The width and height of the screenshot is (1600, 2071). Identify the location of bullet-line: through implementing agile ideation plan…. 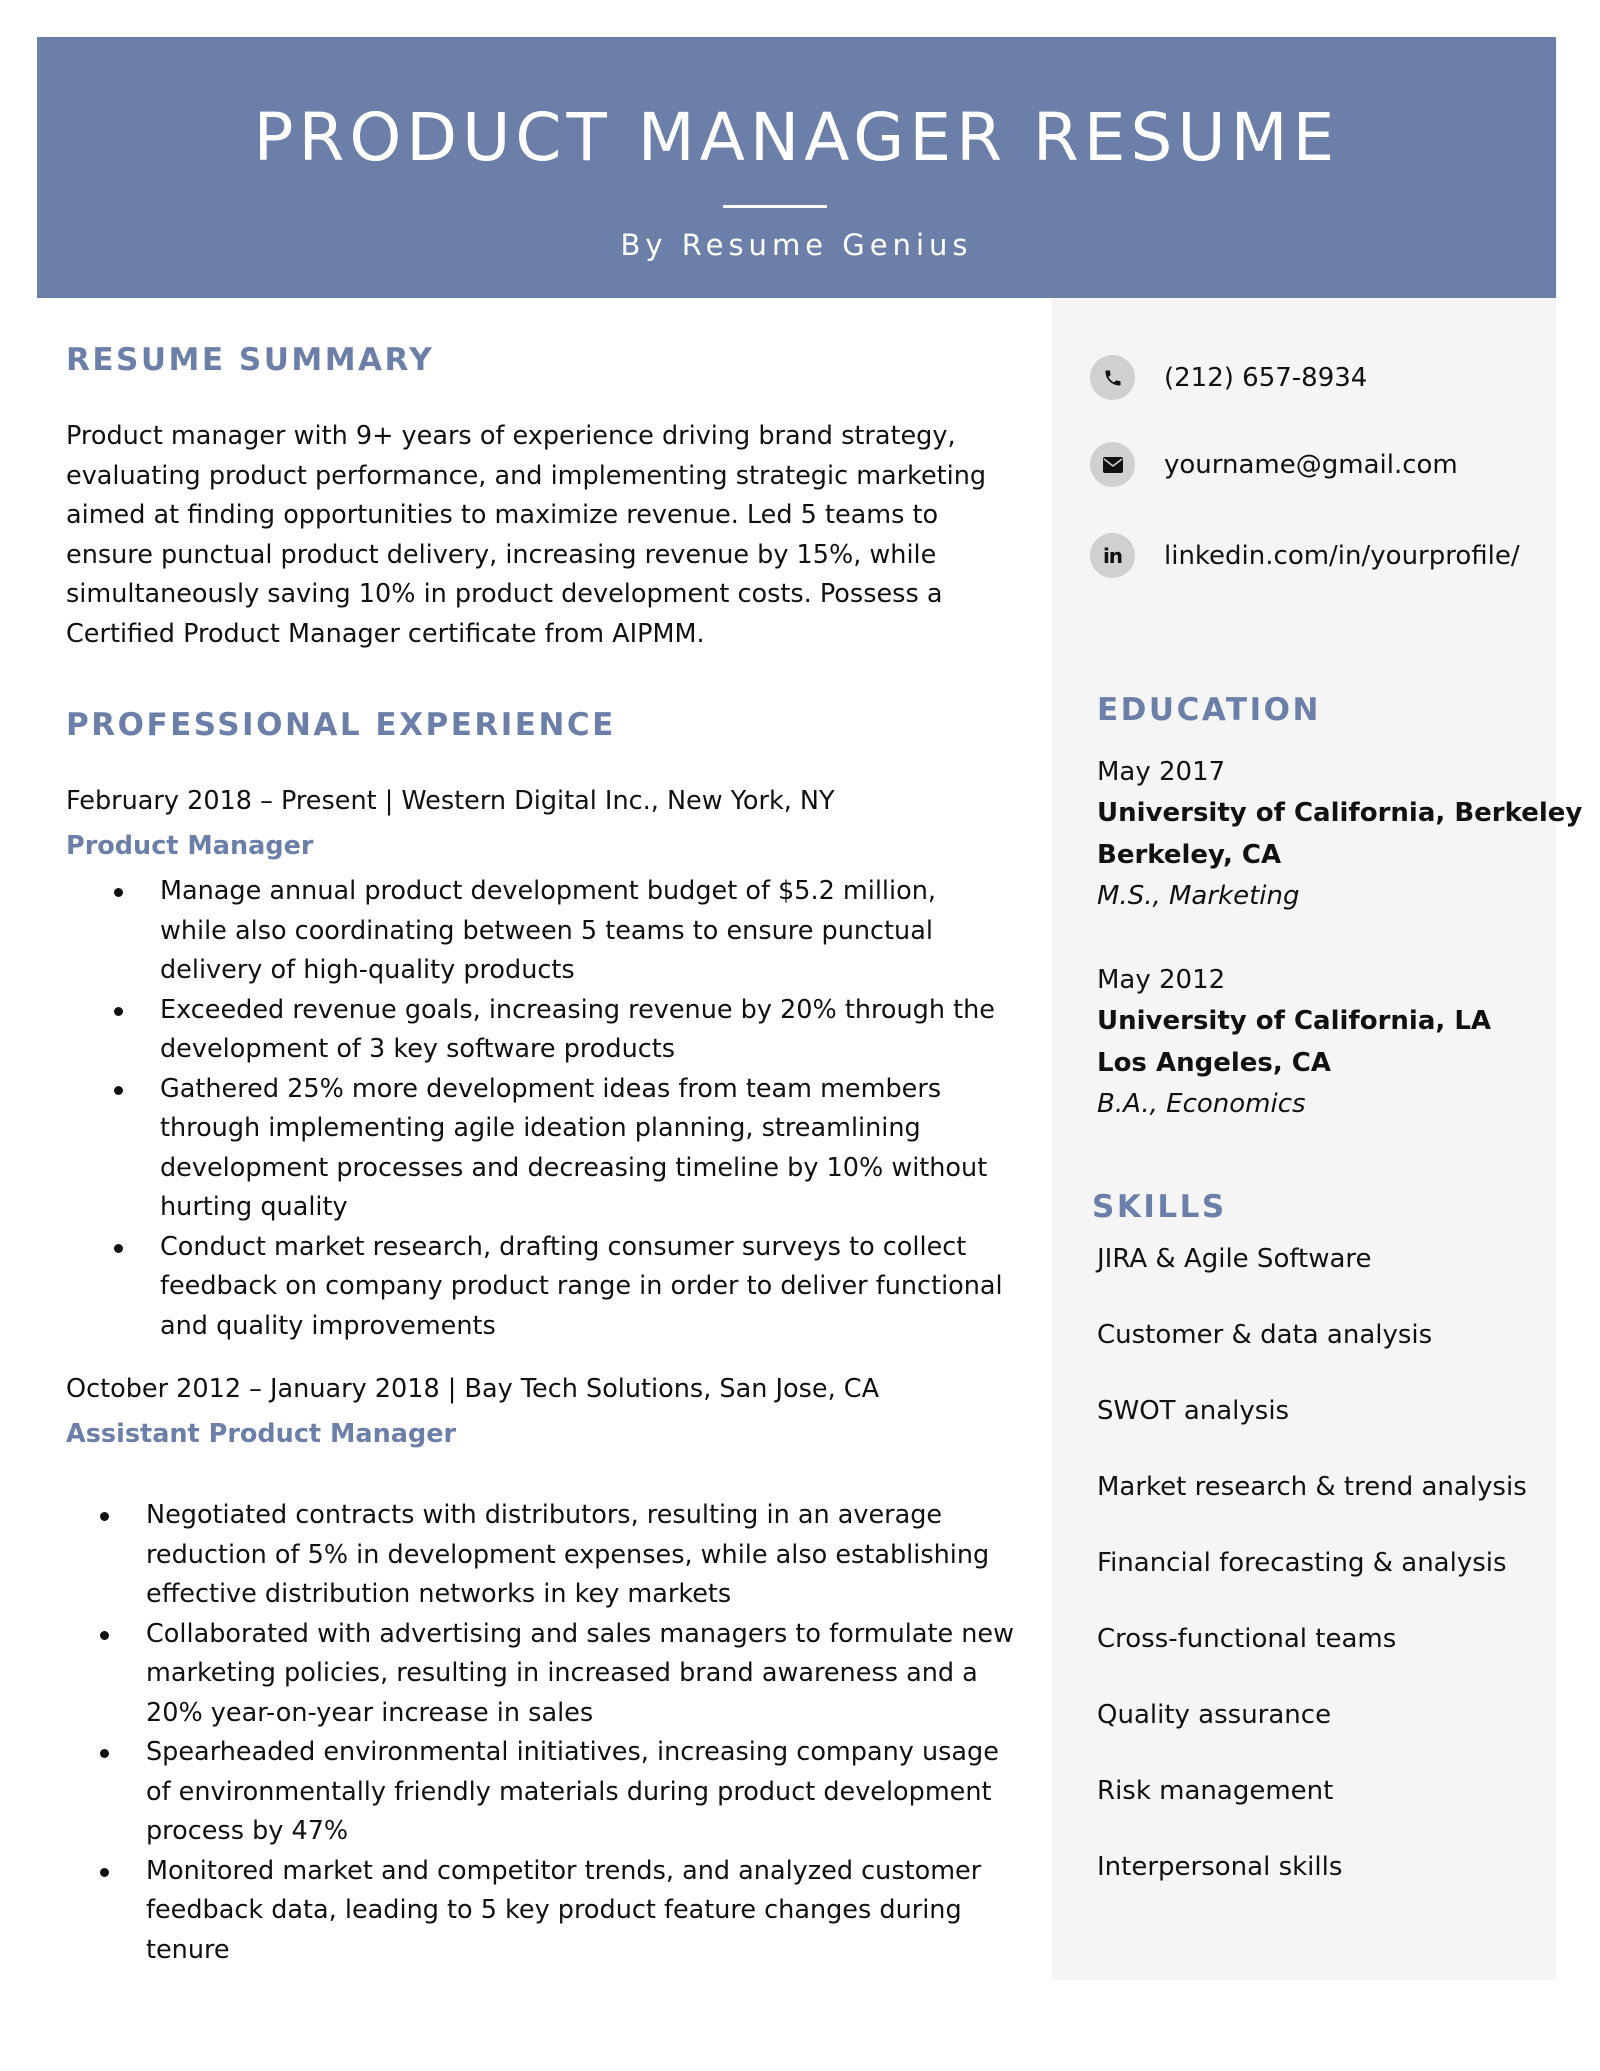
(540, 1128).